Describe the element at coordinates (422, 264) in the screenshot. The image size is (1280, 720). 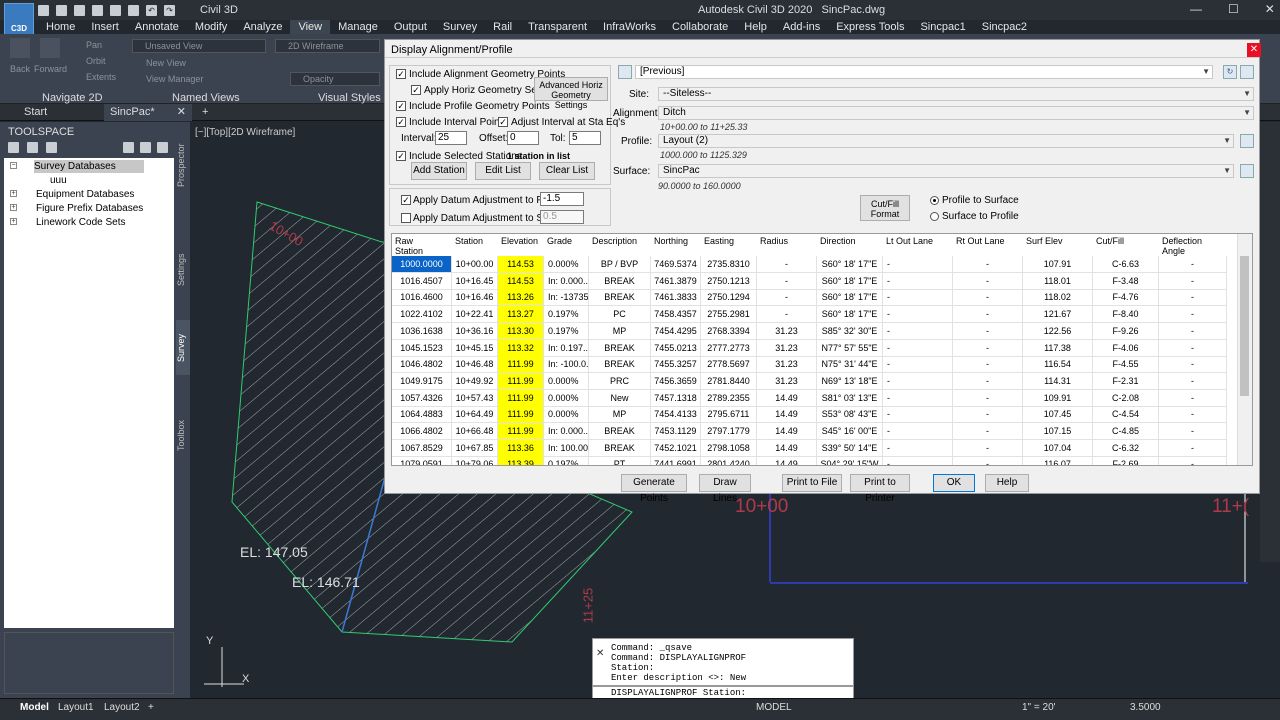
I see `table-cell: 1000.0000` at that location.